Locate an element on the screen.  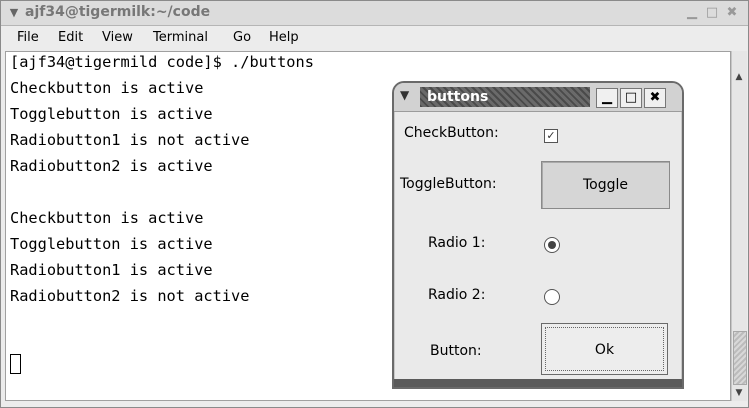
dialog-close-icon: ✖ is located at coordinates (655, 98).